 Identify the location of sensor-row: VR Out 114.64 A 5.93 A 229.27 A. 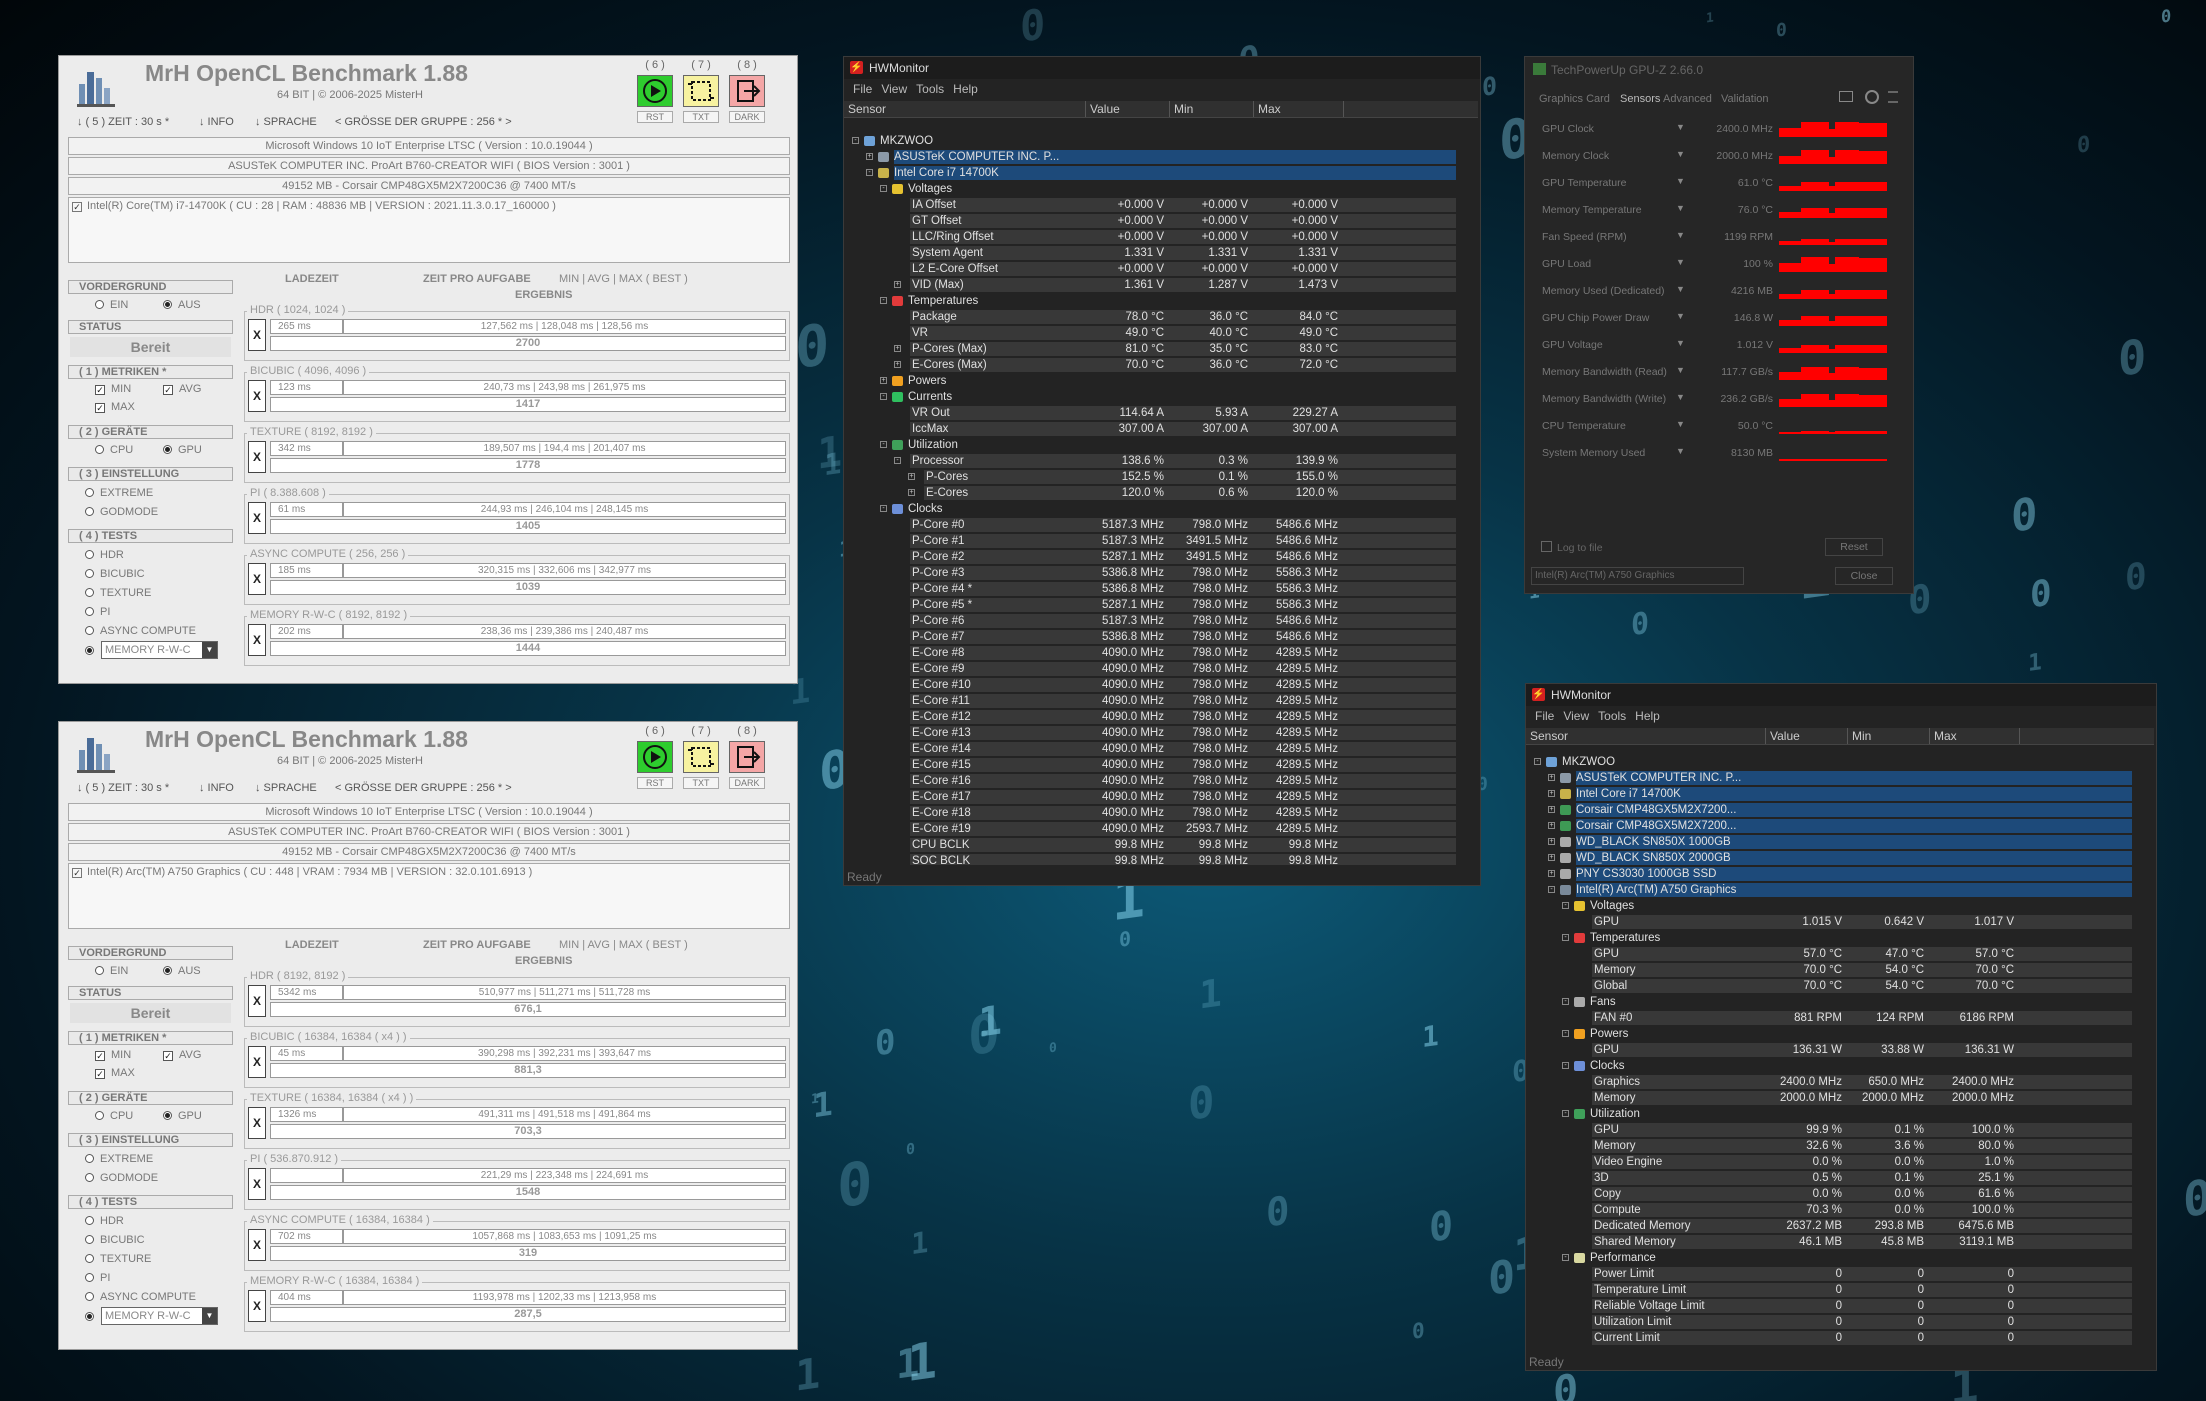
(1155, 413).